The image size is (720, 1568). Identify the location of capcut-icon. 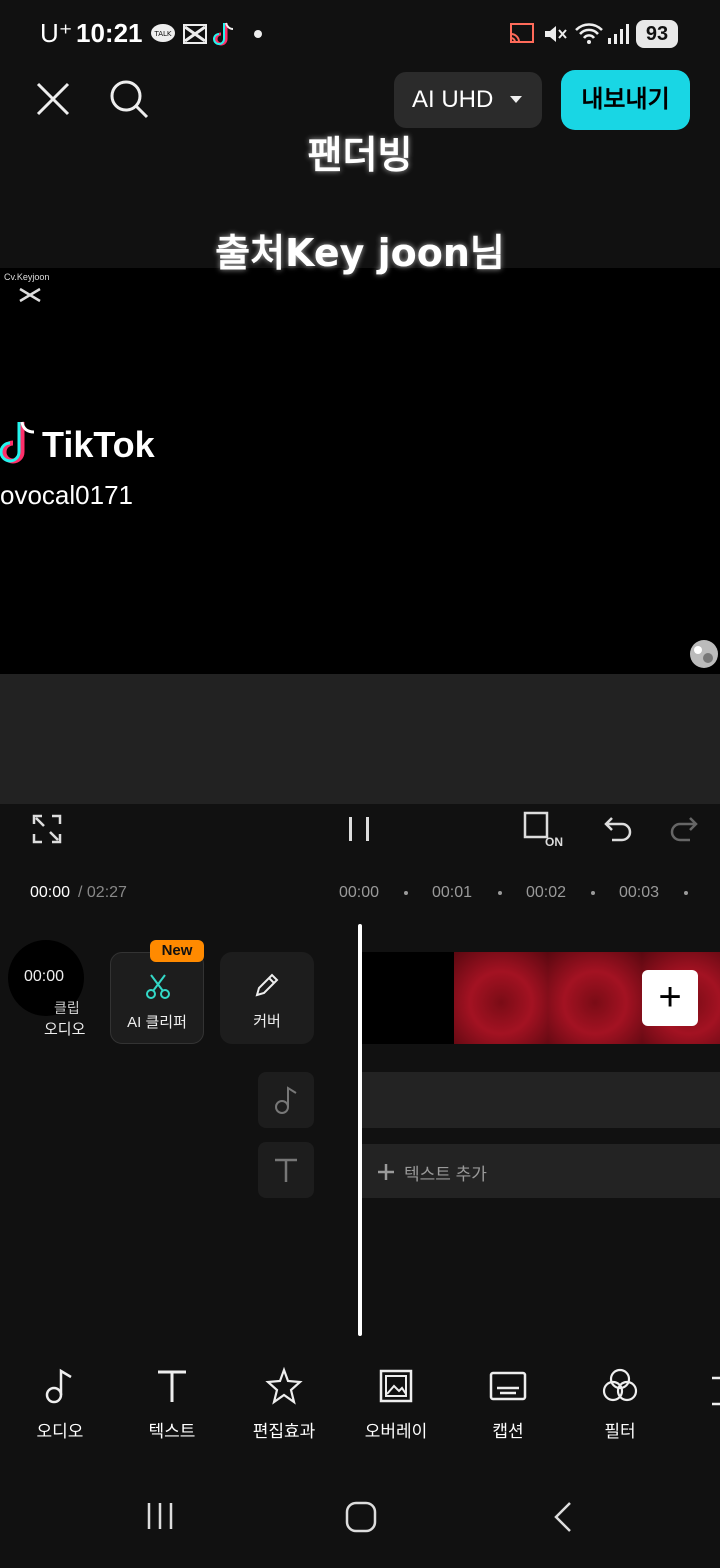
(195, 34).